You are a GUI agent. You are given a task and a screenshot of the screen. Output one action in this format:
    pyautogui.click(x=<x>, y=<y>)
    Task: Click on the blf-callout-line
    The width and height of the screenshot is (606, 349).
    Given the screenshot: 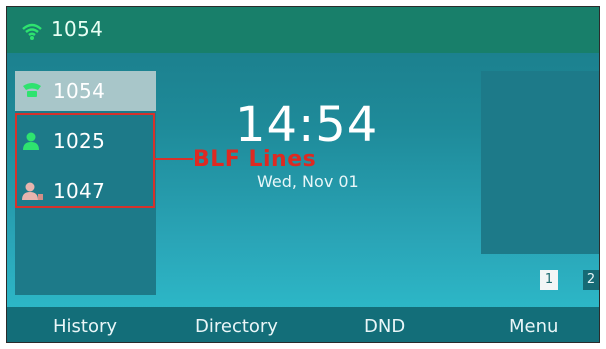 What is the action you would take?
    pyautogui.click(x=174, y=159)
    